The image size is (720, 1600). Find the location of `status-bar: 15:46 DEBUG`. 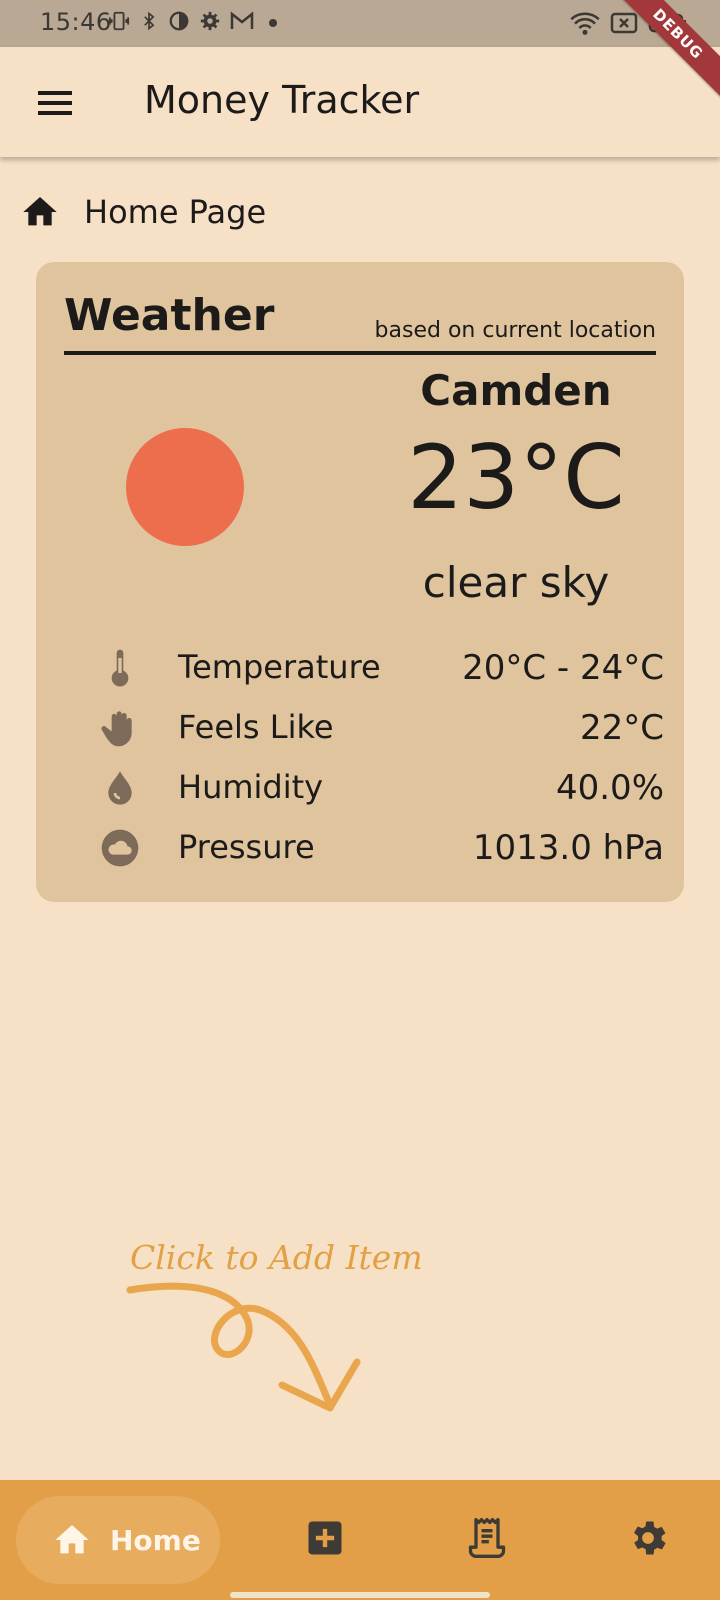

status-bar: 15:46 DEBUG is located at coordinates (360, 54).